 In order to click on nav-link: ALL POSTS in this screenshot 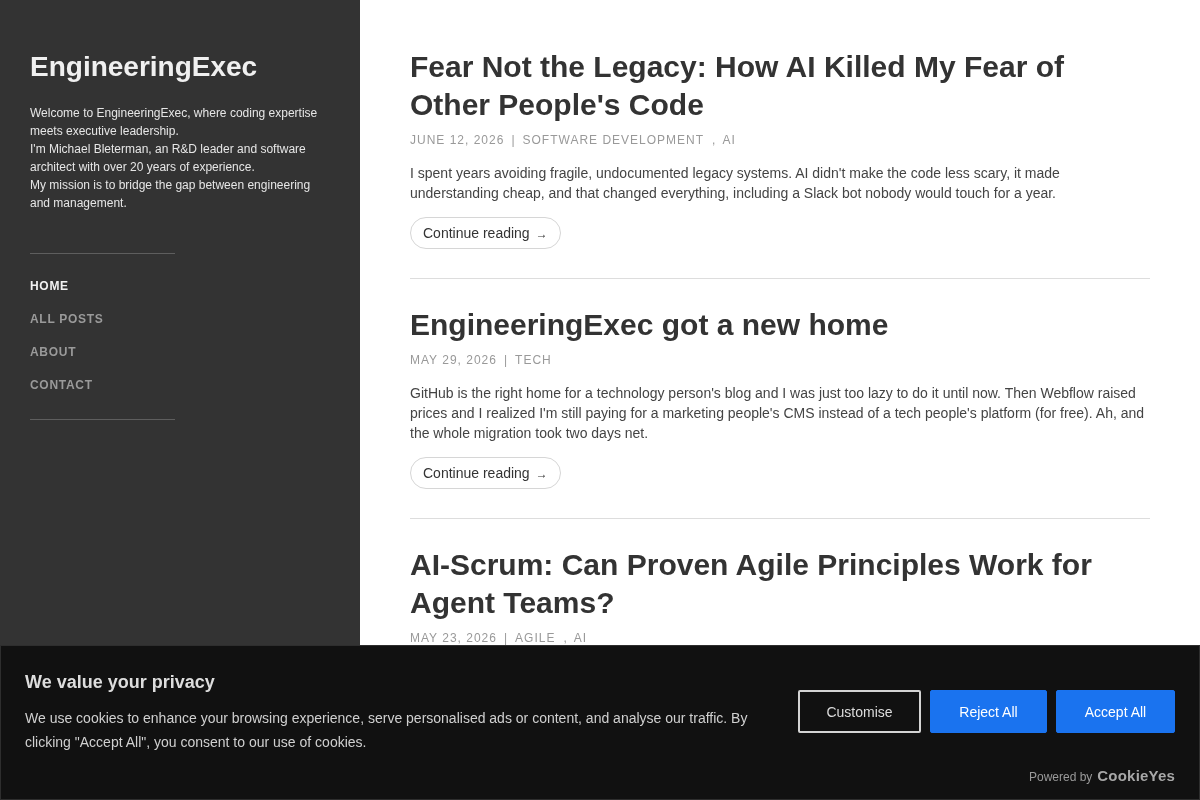, I will do `click(67, 319)`.